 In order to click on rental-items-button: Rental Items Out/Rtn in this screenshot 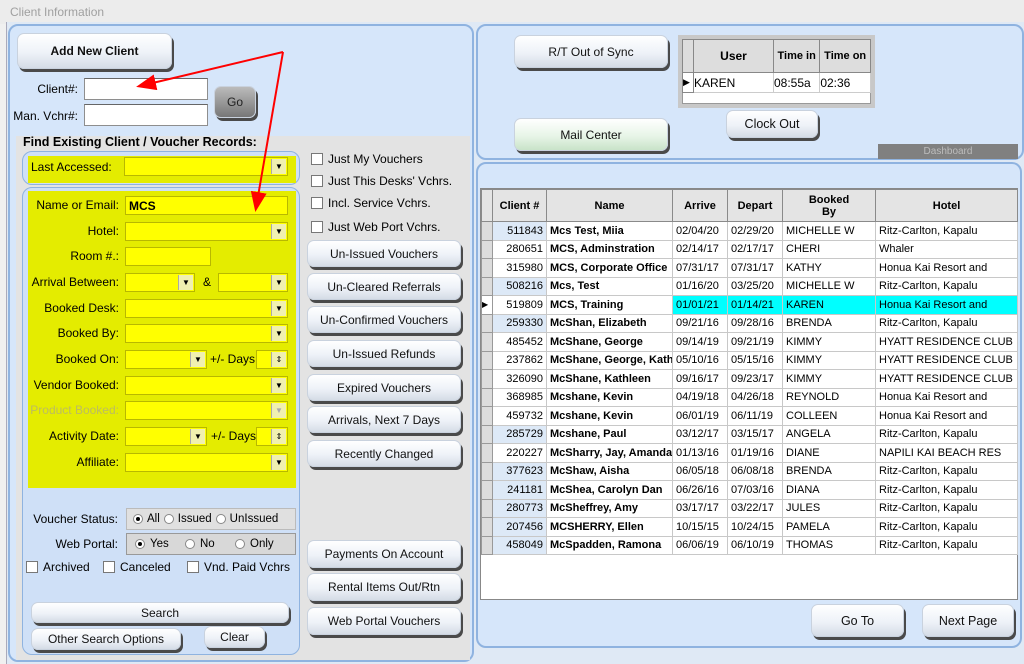, I will do `click(384, 587)`.